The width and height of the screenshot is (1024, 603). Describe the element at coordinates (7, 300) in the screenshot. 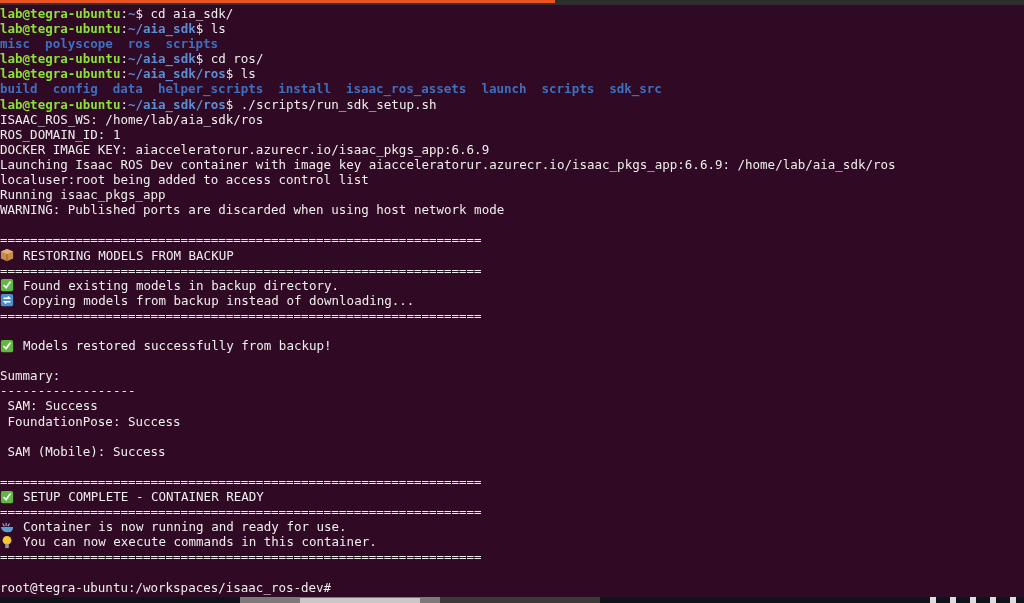

I see `refresh-icon` at that location.